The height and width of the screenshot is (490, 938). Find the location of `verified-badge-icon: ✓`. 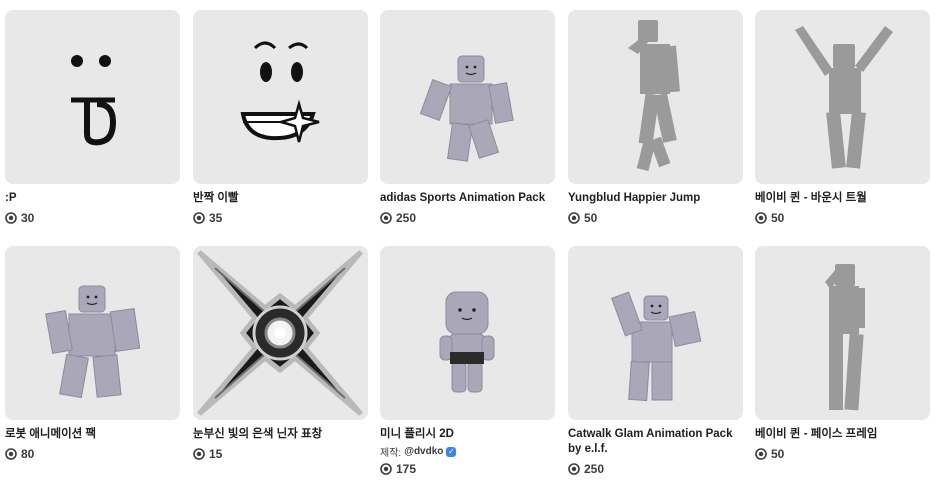

verified-badge-icon: ✓ is located at coordinates (451, 451).